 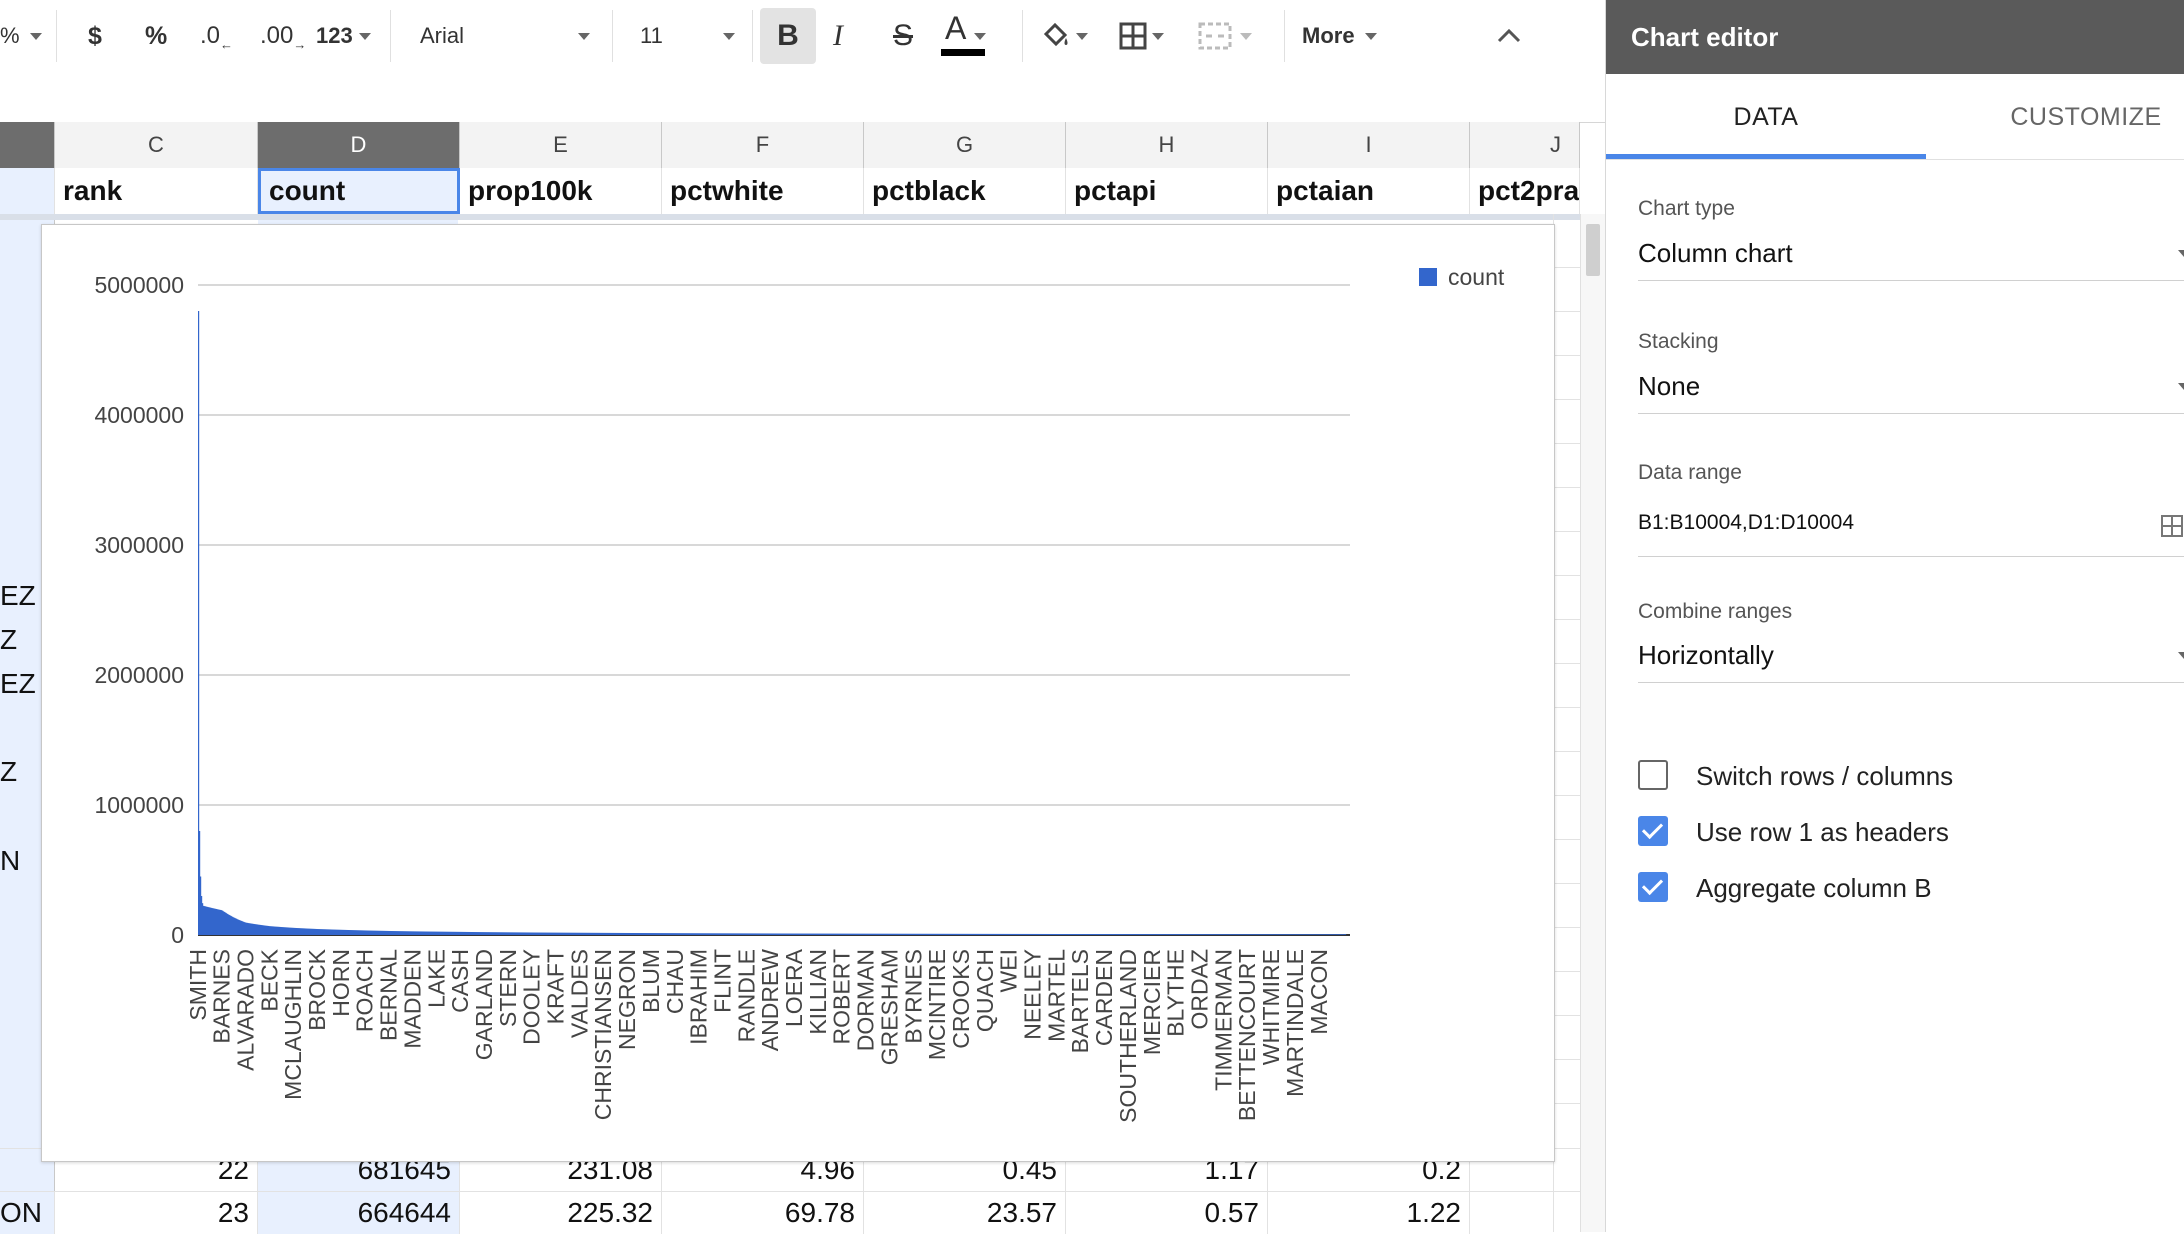 I want to click on font-size-select: 11, so click(x=687, y=36).